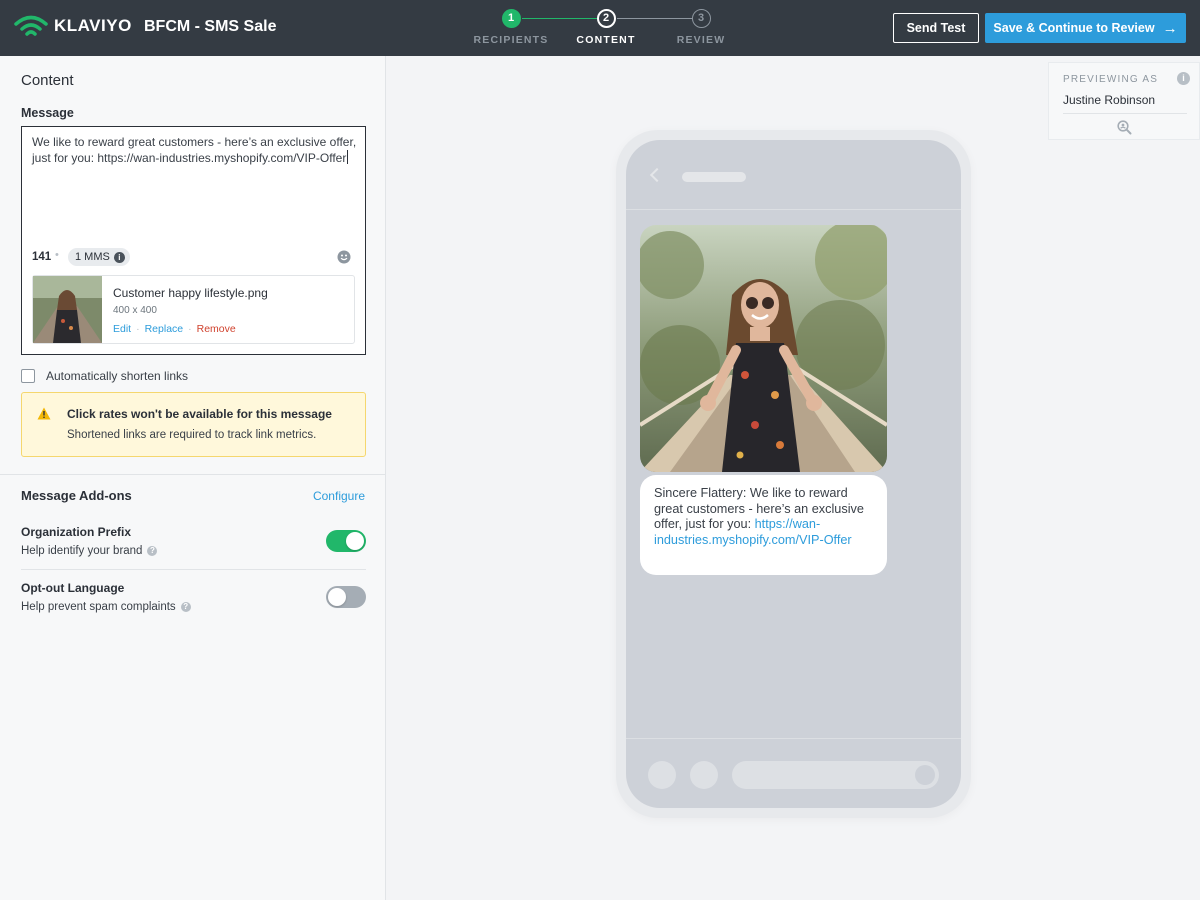  I want to click on phone-header, so click(793, 175).